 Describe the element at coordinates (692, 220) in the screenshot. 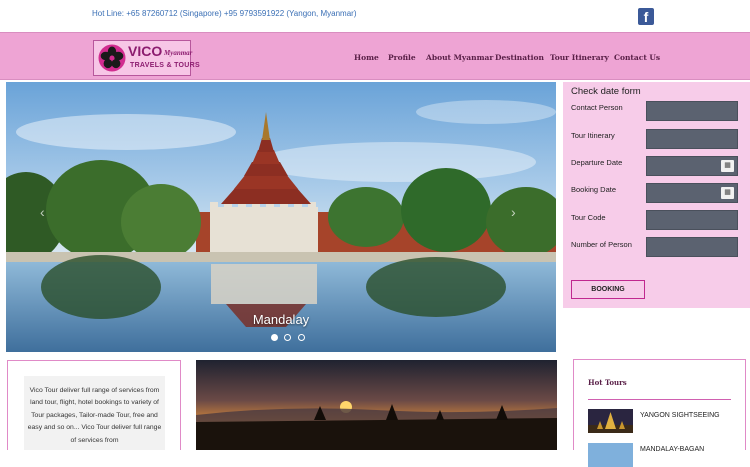

I see `tour-code-input` at that location.